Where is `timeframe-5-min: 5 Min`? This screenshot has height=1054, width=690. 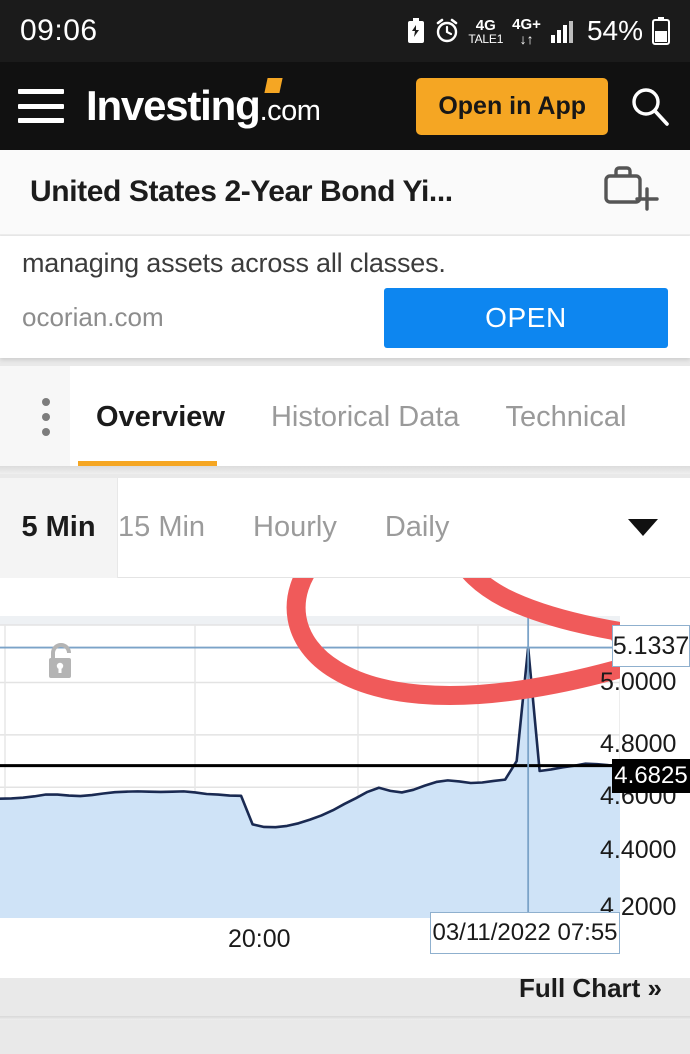 timeframe-5-min: 5 Min is located at coordinates (59, 527).